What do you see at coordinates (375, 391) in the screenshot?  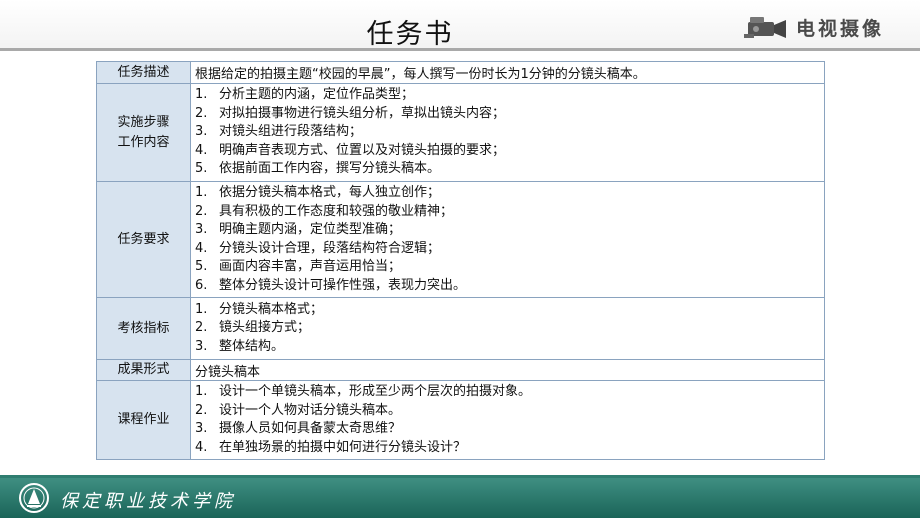 I see `item-text: 设计一个单镜头稿本，形成至少两个层次的拍摄对象。` at bounding box center [375, 391].